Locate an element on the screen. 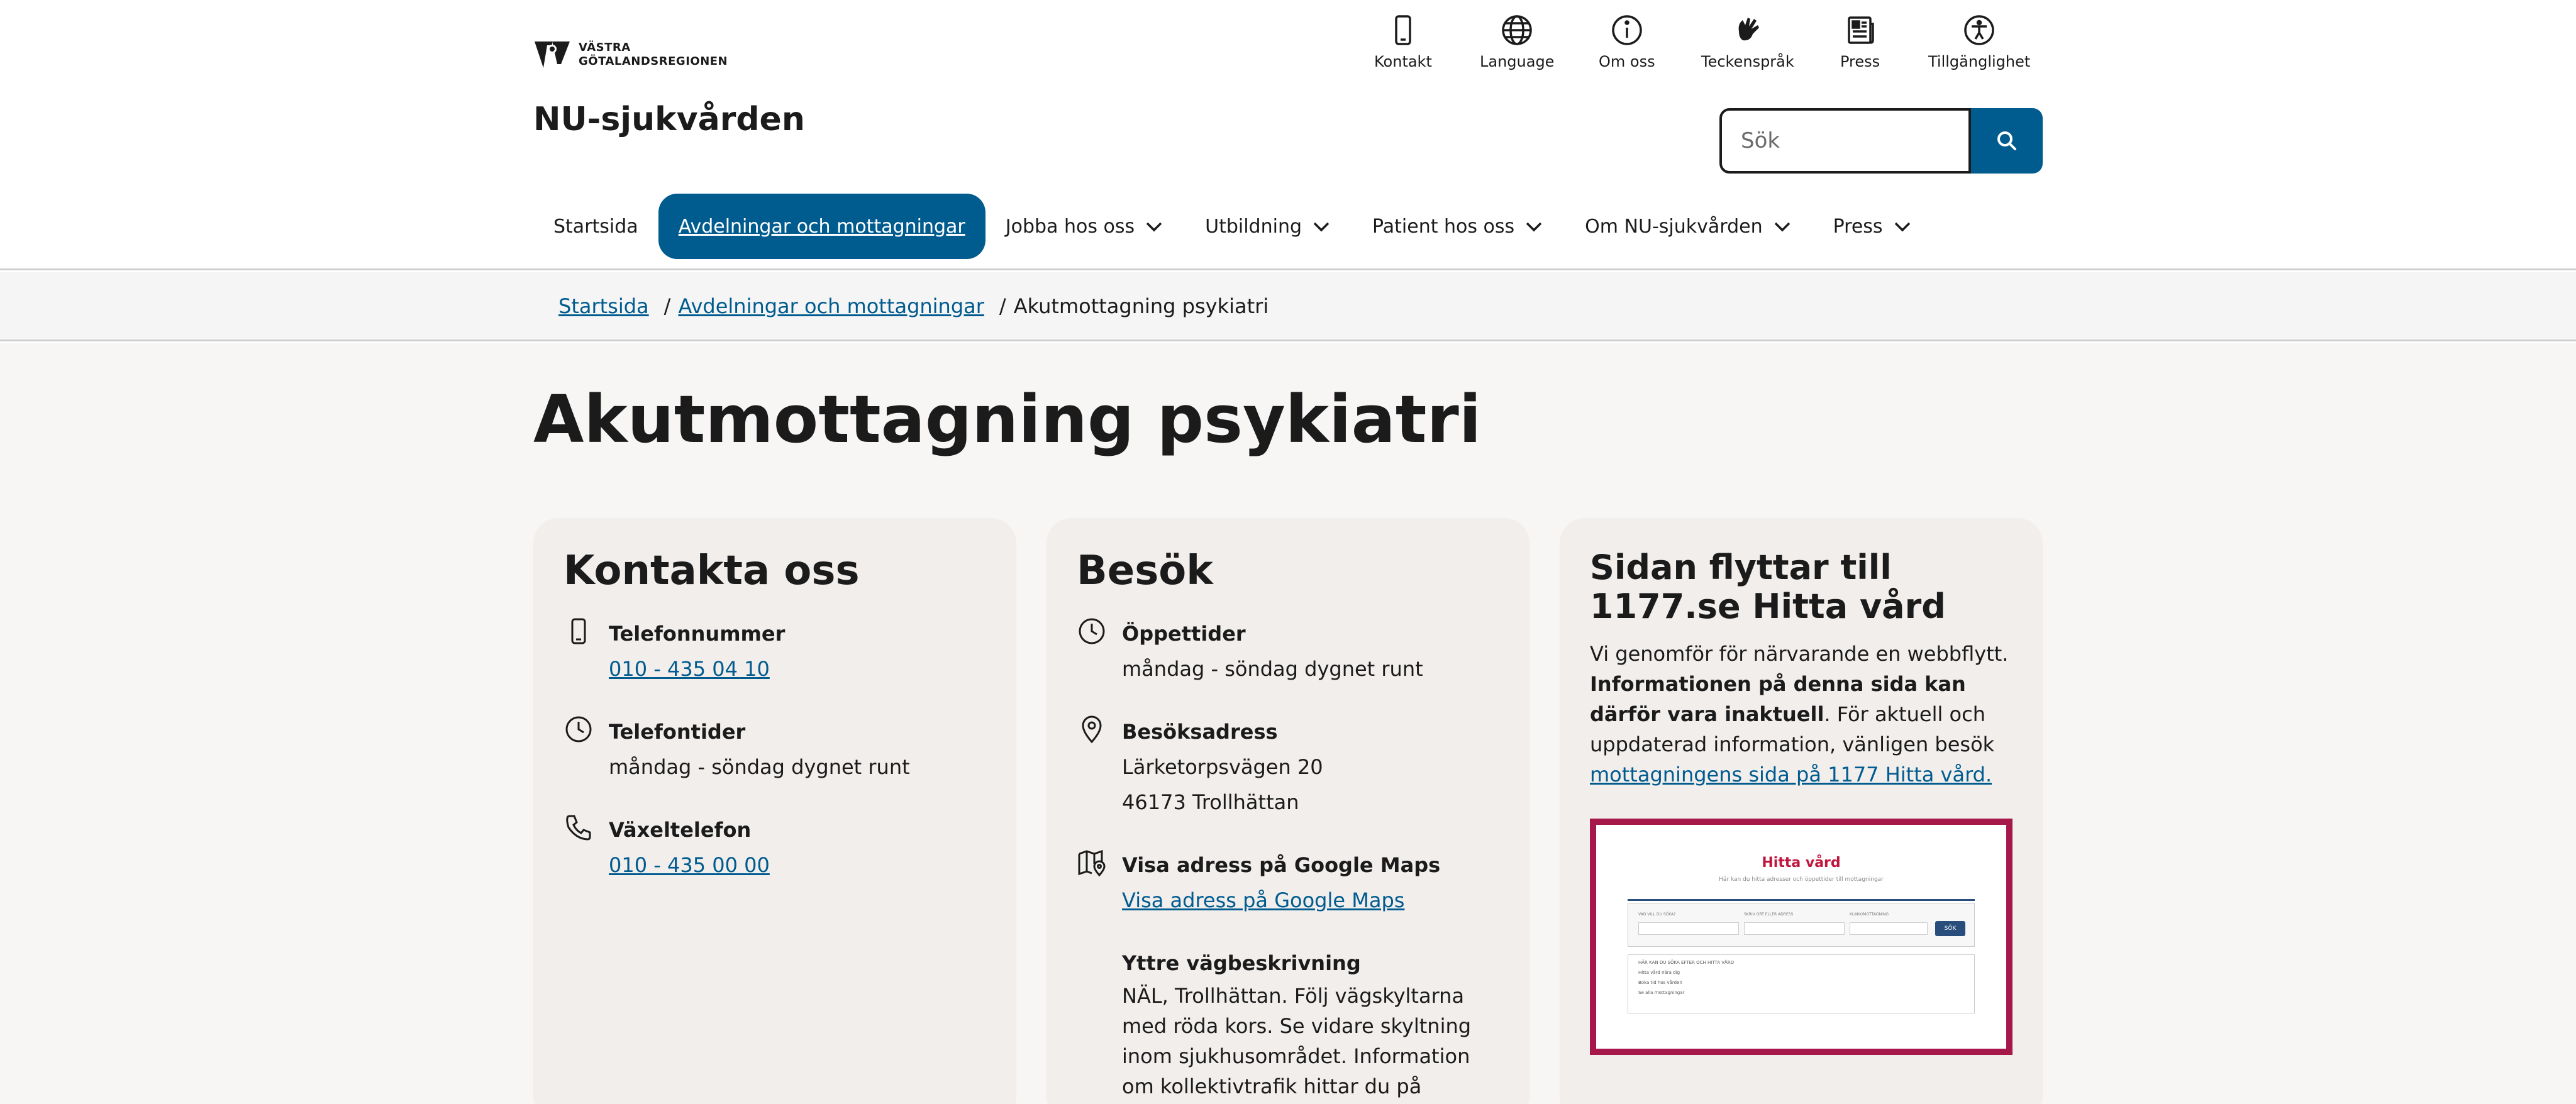 Image resolution: width=2576 pixels, height=1104 pixels. nav-item-patient-hos-oss: Patient hos oss is located at coordinates (1458, 226).